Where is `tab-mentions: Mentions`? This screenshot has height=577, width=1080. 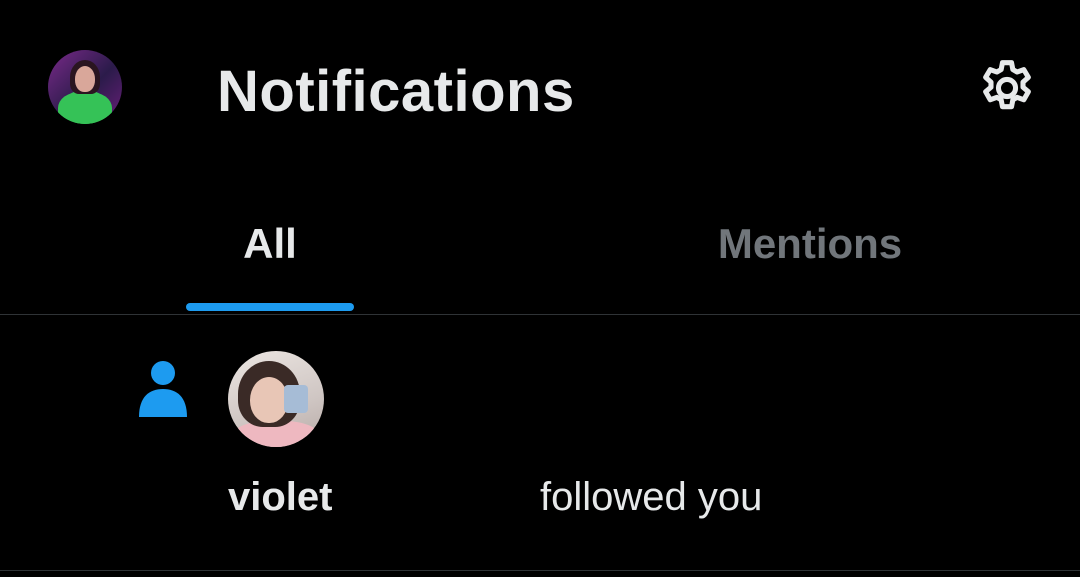 tab-mentions: Mentions is located at coordinates (810, 245).